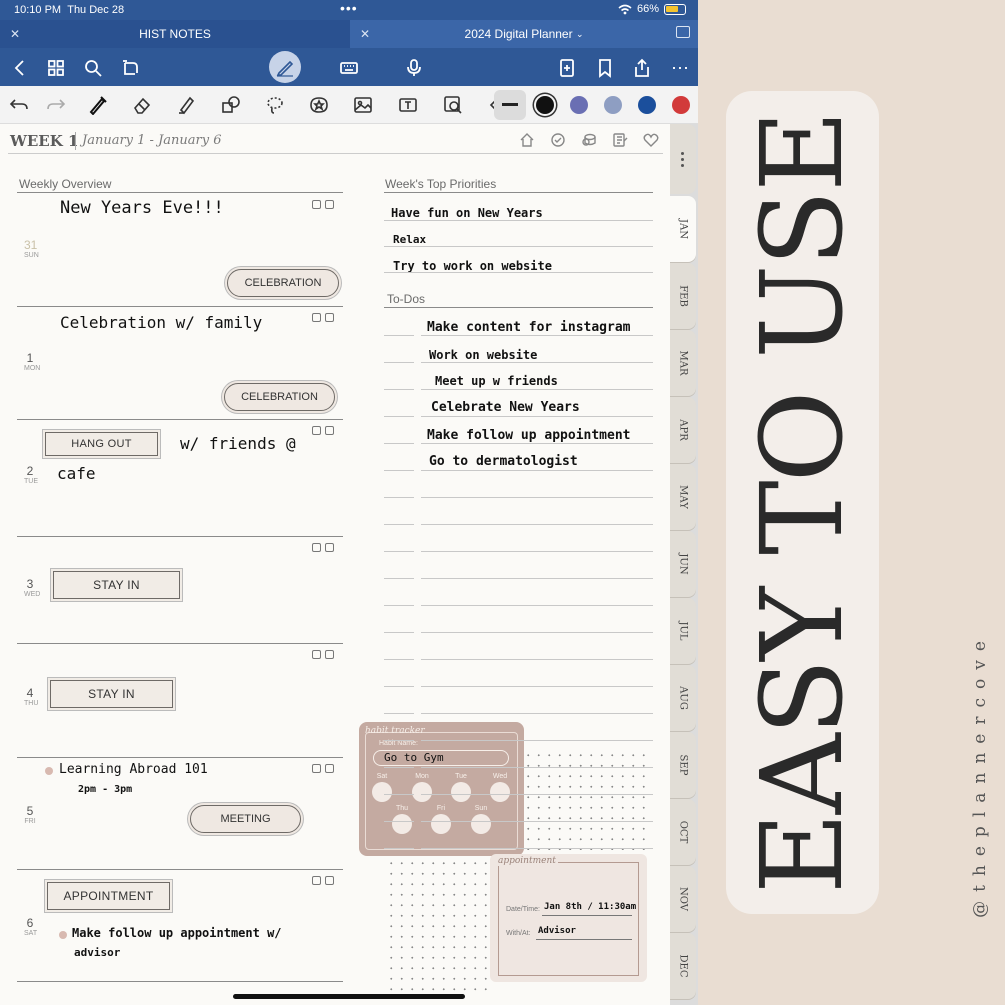 The height and width of the screenshot is (1005, 1005). Describe the element at coordinates (319, 105) in the screenshot. I see `sticker-icon` at that location.